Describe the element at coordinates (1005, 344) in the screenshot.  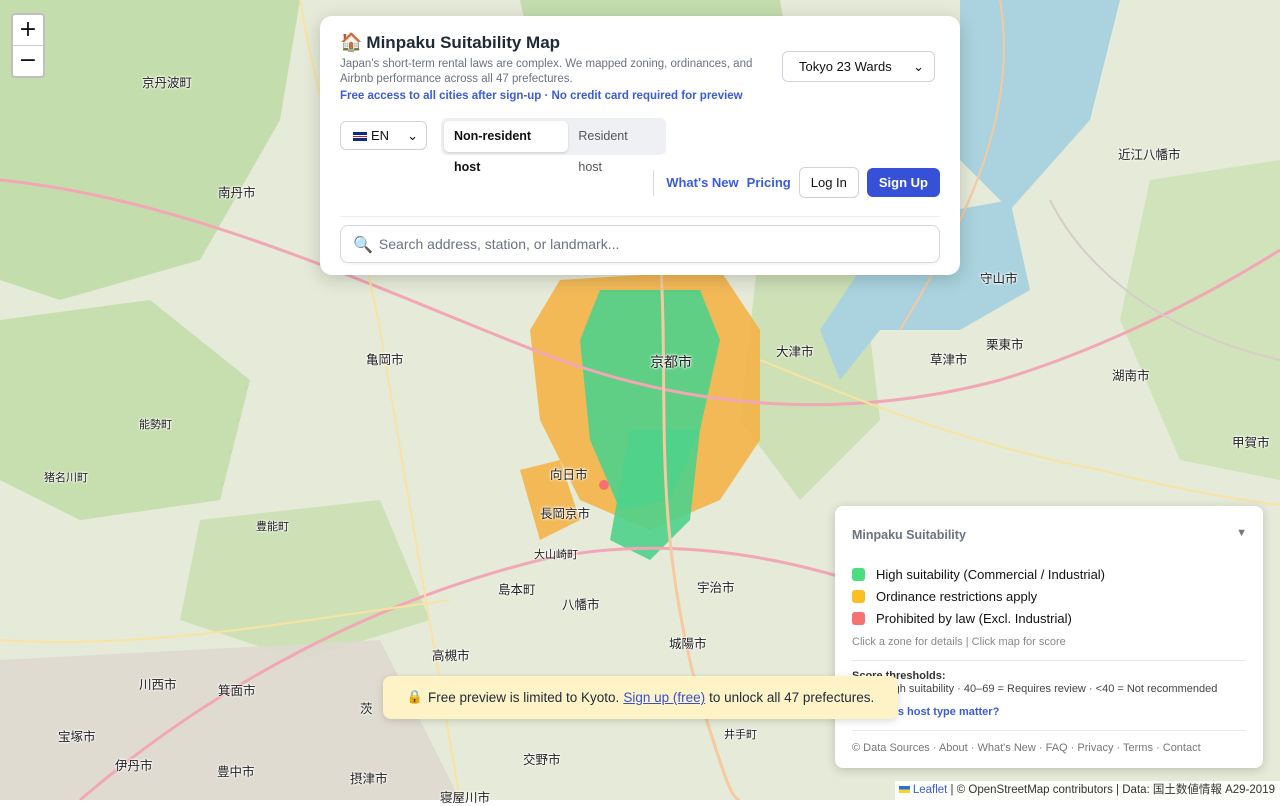
I see `map-label: 栗東市` at that location.